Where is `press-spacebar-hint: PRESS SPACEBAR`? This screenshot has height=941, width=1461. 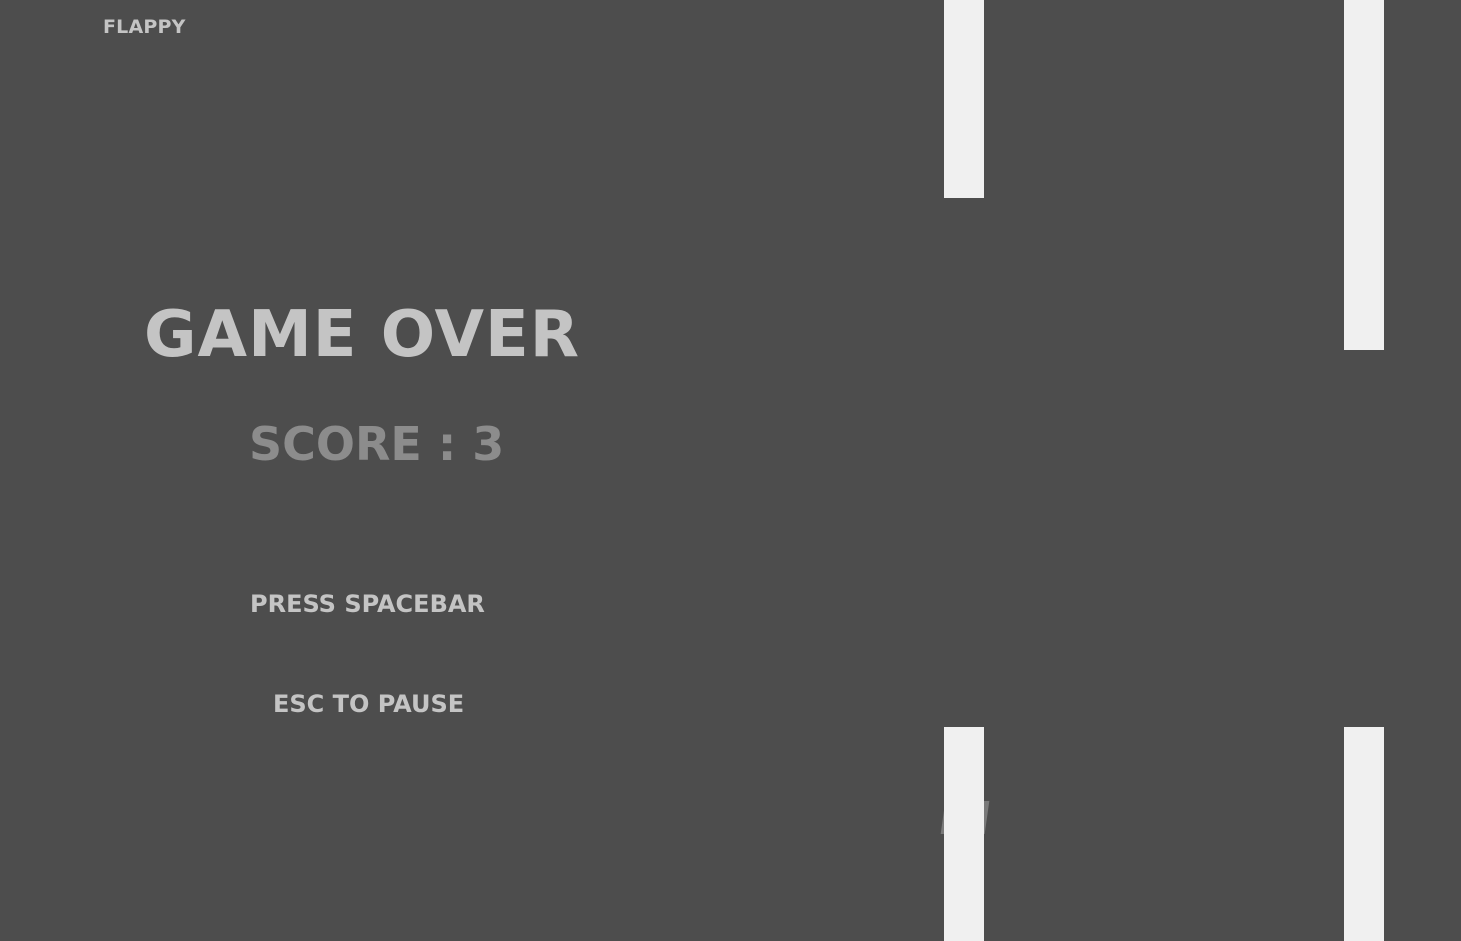 press-spacebar-hint: PRESS SPACEBAR is located at coordinates (367, 604).